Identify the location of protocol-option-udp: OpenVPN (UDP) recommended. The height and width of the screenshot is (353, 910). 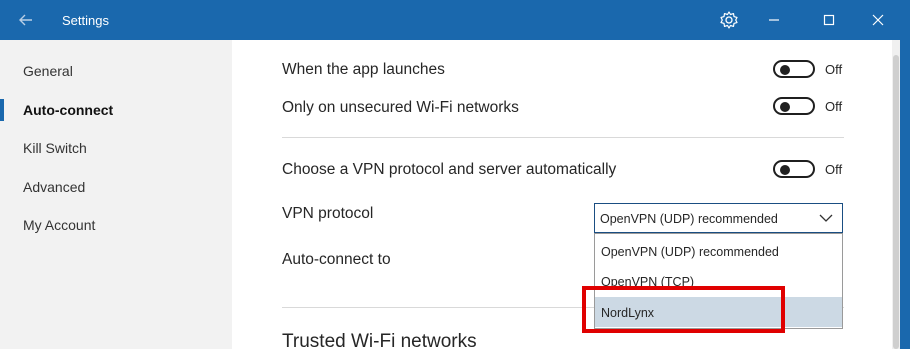
(718, 251).